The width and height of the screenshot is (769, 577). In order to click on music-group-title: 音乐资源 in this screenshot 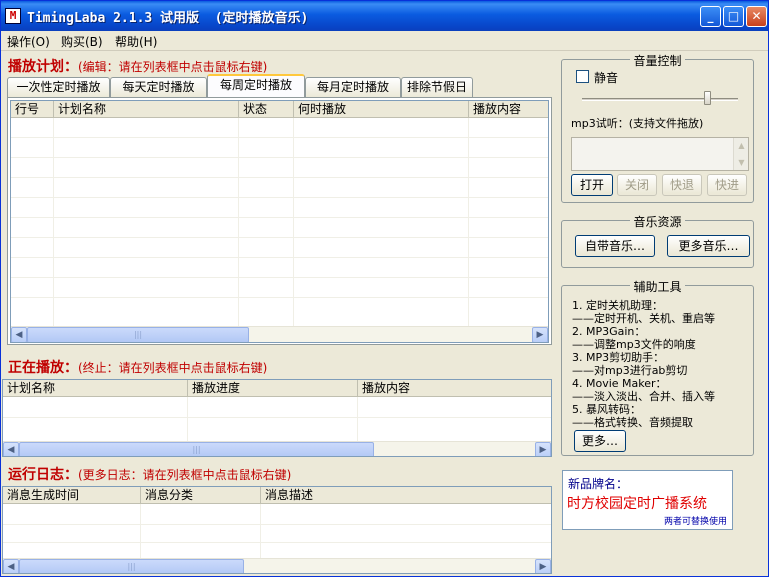, I will do `click(657, 221)`.